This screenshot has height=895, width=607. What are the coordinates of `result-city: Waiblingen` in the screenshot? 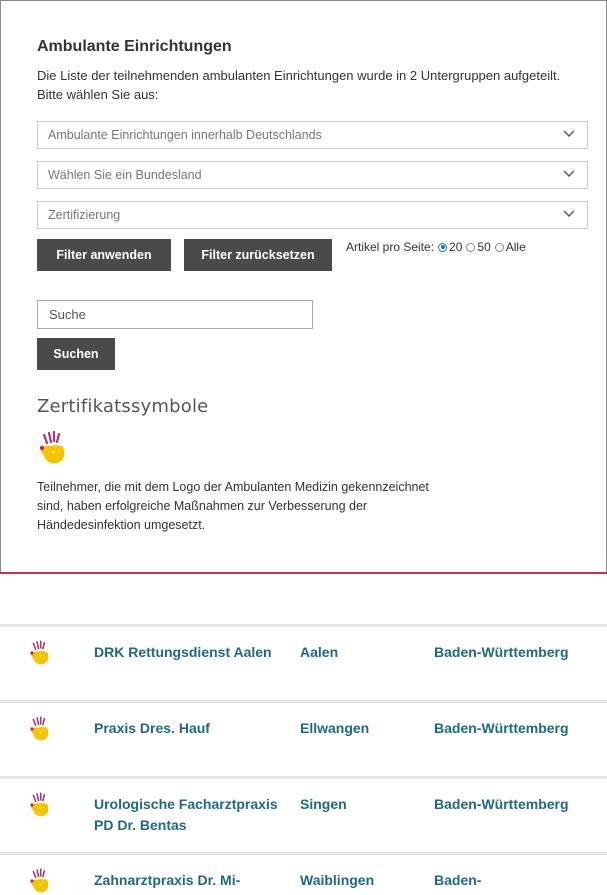 It's located at (337, 880).